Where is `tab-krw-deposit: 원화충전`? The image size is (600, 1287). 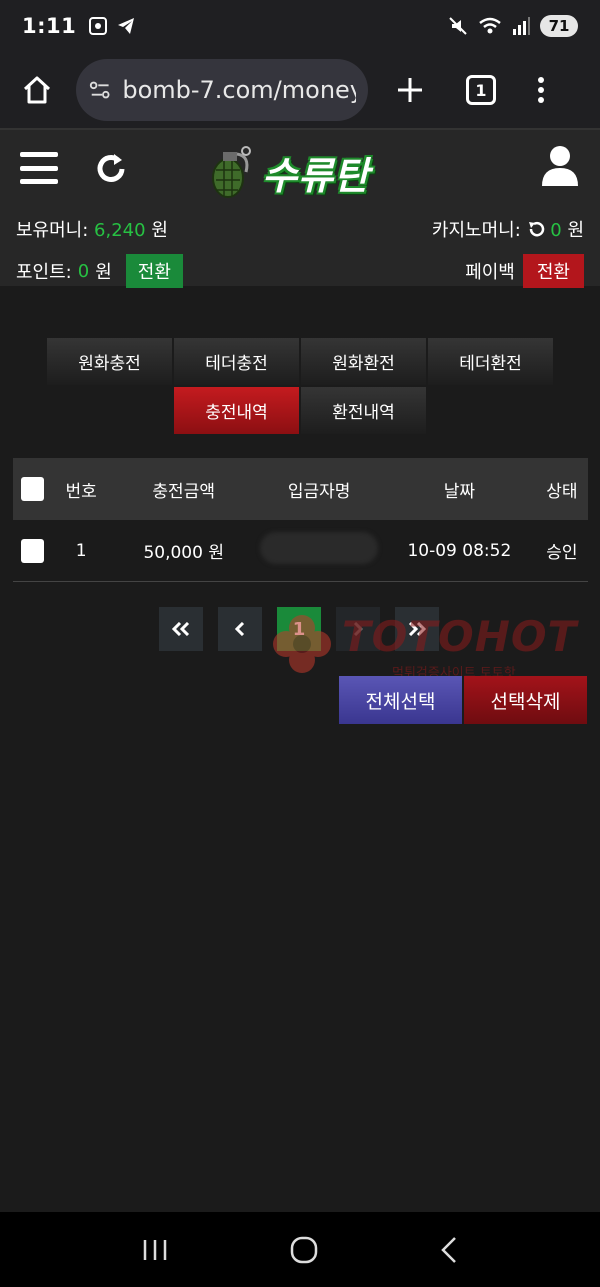 tab-krw-deposit: 원화충전 is located at coordinates (109, 361).